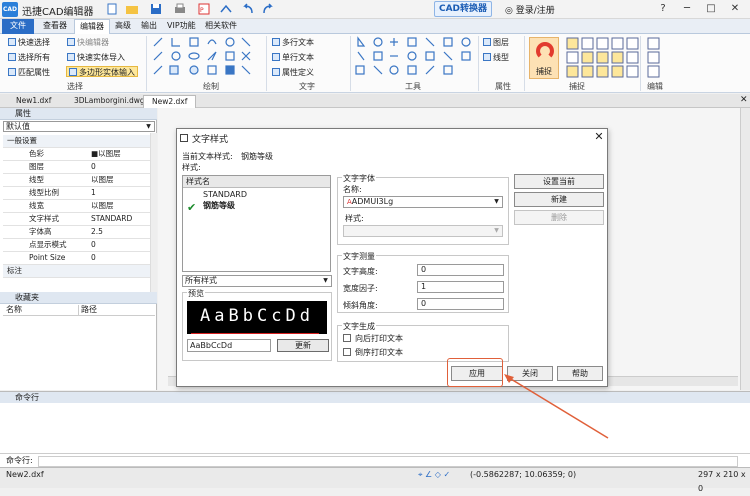  I want to click on menu-advanced: 高级, so click(123, 26).